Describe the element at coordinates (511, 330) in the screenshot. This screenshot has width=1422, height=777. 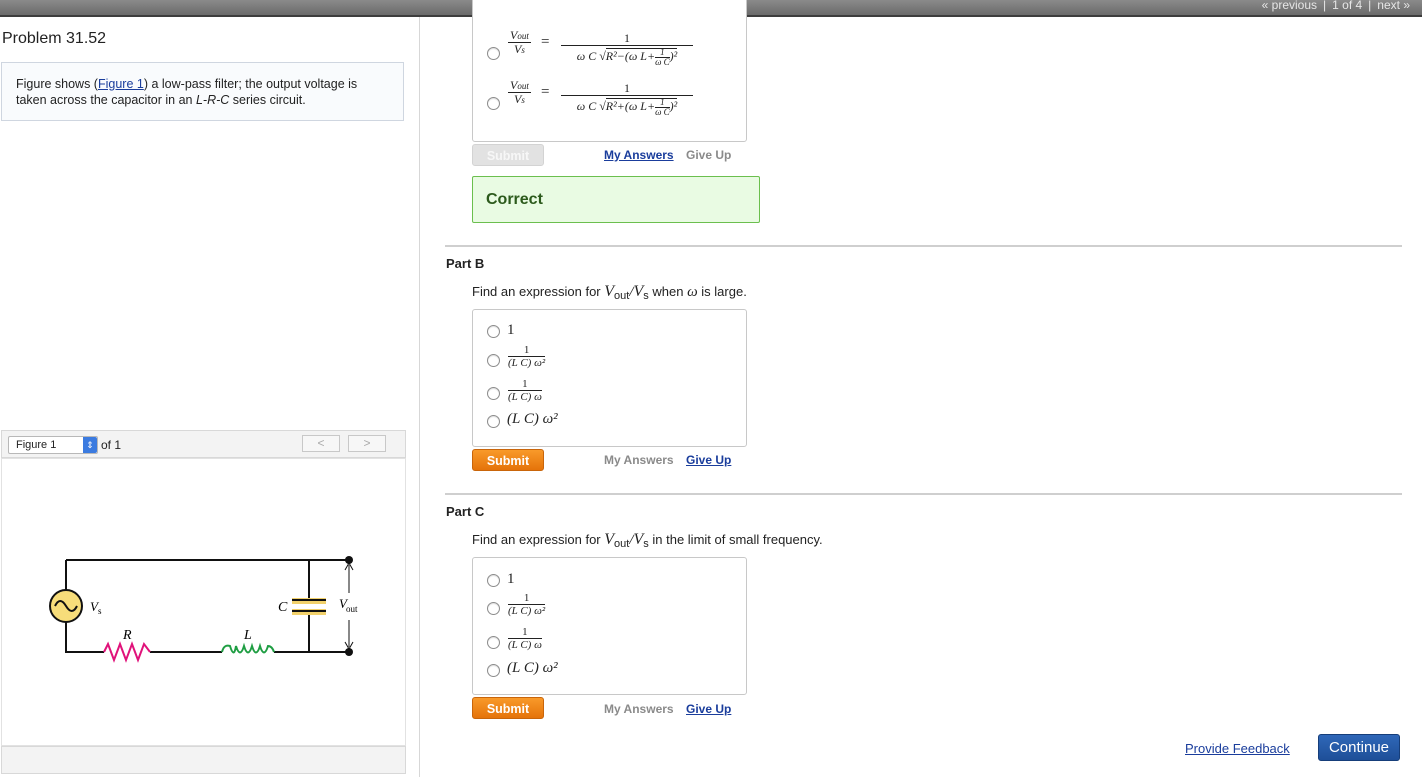
I see `part-b-option-1-text: 1` at that location.